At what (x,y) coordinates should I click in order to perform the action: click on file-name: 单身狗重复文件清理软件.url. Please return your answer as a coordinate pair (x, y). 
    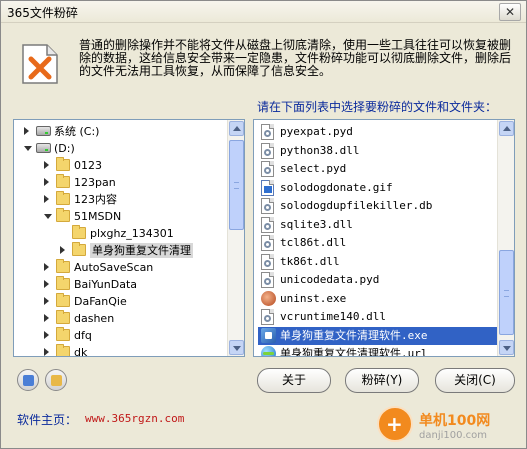
    Looking at the image, I should click on (354, 352).